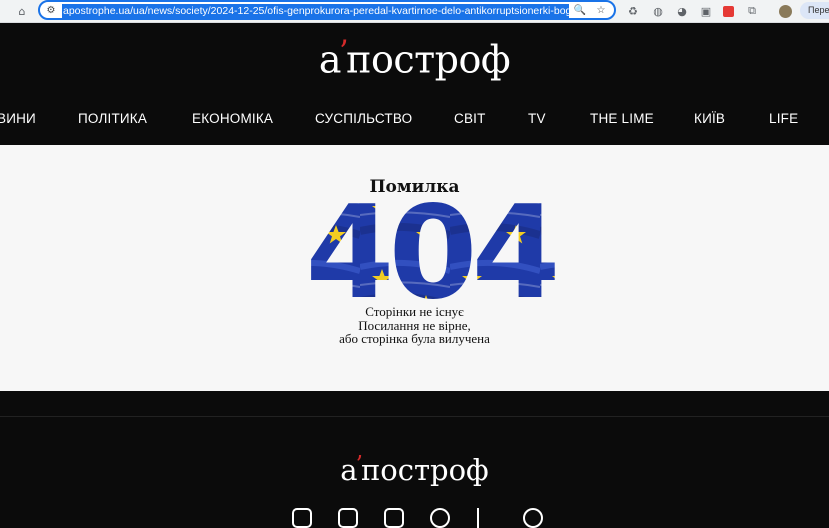 The image size is (829, 528). What do you see at coordinates (728, 11) in the screenshot?
I see `extension-shield-icon` at bounding box center [728, 11].